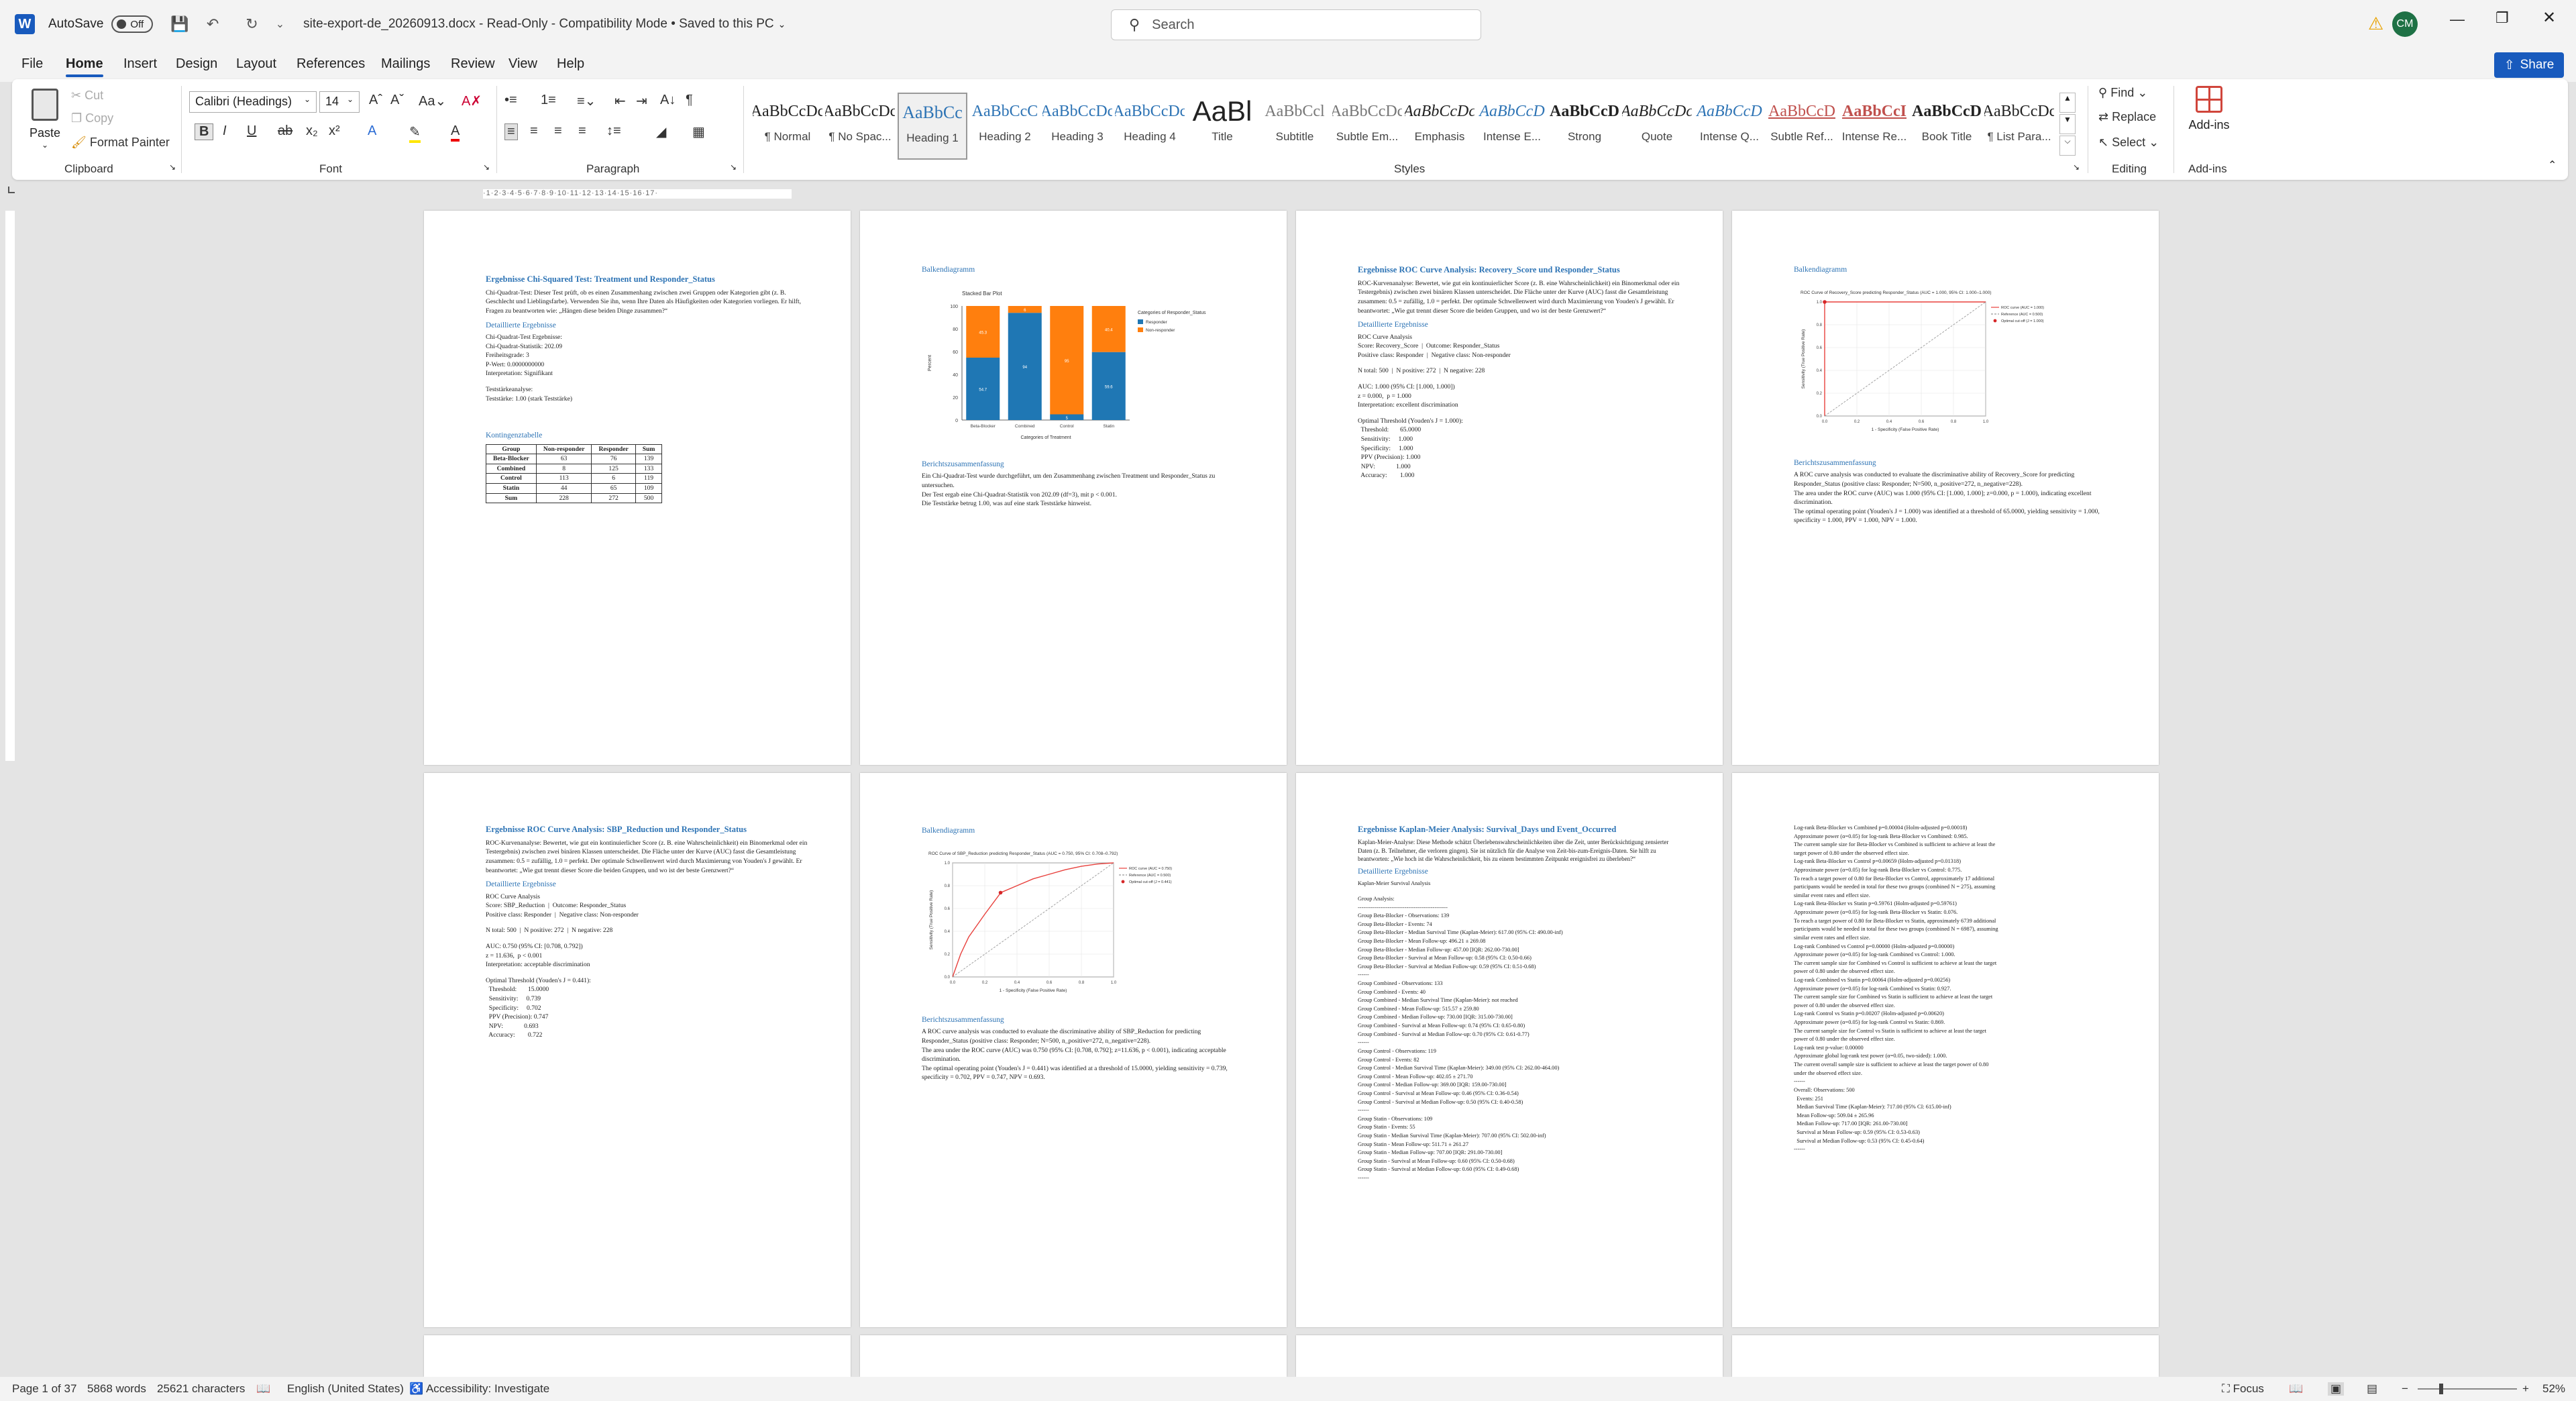 The height and width of the screenshot is (1401, 2576). I want to click on style-item: AaBbCcDc Heading 3, so click(1077, 126).